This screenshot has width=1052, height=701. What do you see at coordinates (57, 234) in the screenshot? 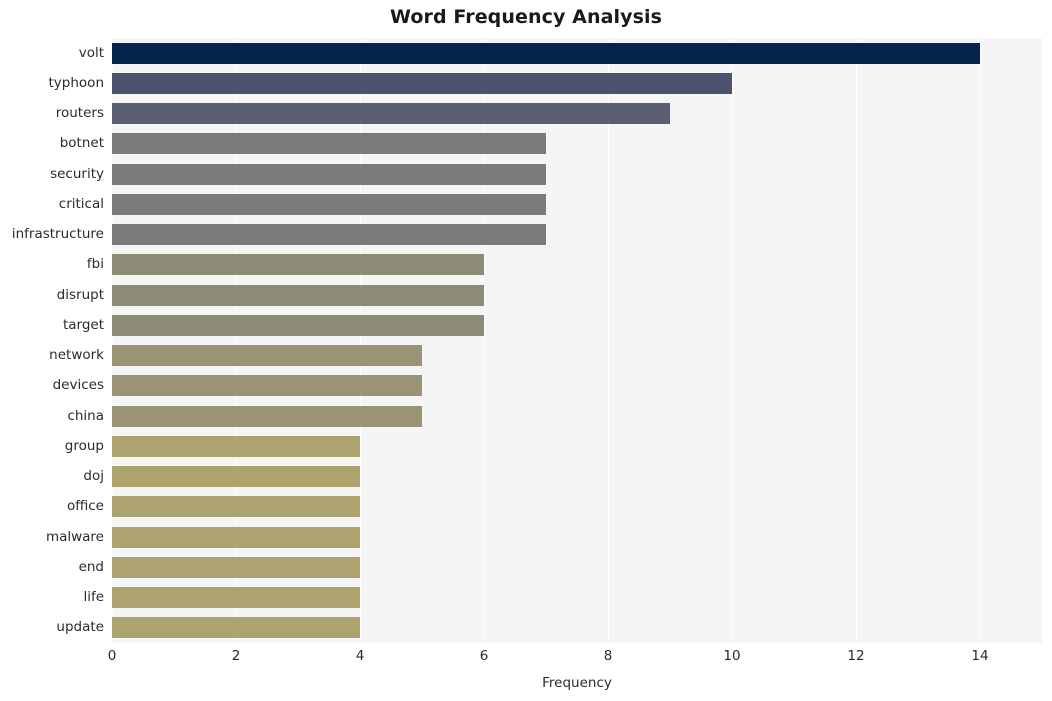
I see `y-axis-tick-label: infrastructure` at bounding box center [57, 234].